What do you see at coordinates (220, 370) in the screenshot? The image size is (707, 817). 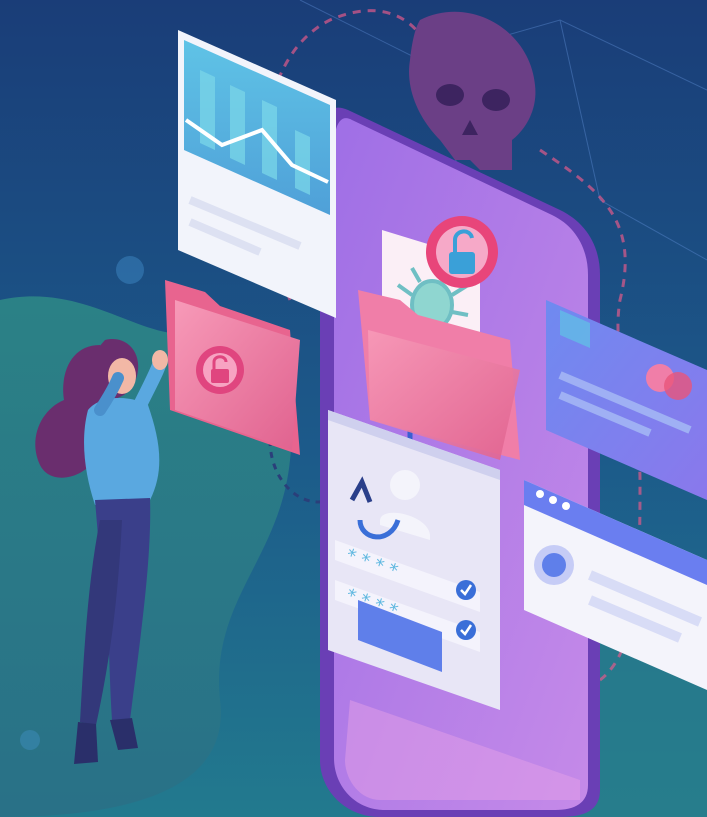 I see `lock-icon` at bounding box center [220, 370].